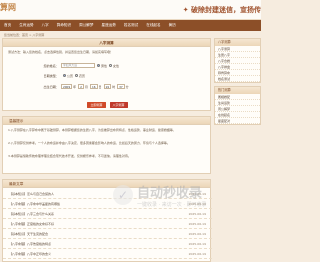 The image size is (320, 262). What do you see at coordinates (61, 52) in the screenshot?
I see `calc-desc: 测试方法：输入您的姓名，点击选择性别，并设置您出生日期，请如实填写哦！` at bounding box center [61, 52].